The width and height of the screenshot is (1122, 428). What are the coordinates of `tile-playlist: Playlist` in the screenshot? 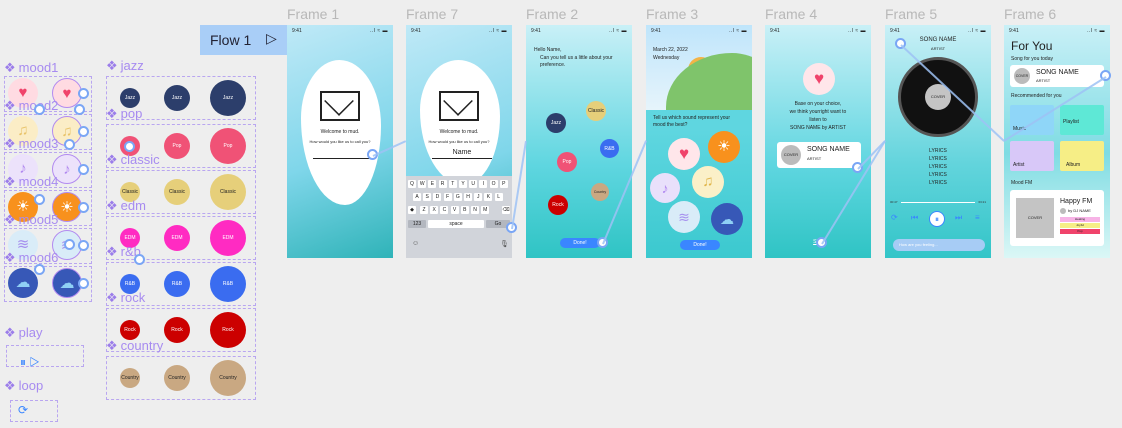 It's located at (1082, 120).